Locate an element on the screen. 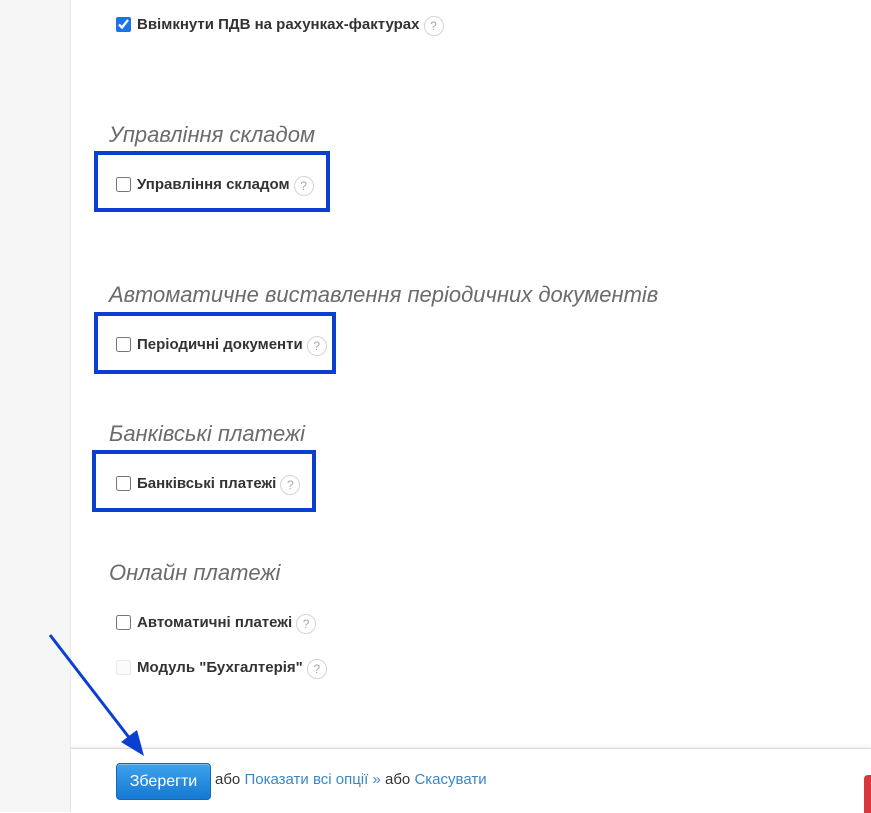 The height and width of the screenshot is (813, 871). option-auto-payments: Автоматичні платежі ? is located at coordinates (216, 623).